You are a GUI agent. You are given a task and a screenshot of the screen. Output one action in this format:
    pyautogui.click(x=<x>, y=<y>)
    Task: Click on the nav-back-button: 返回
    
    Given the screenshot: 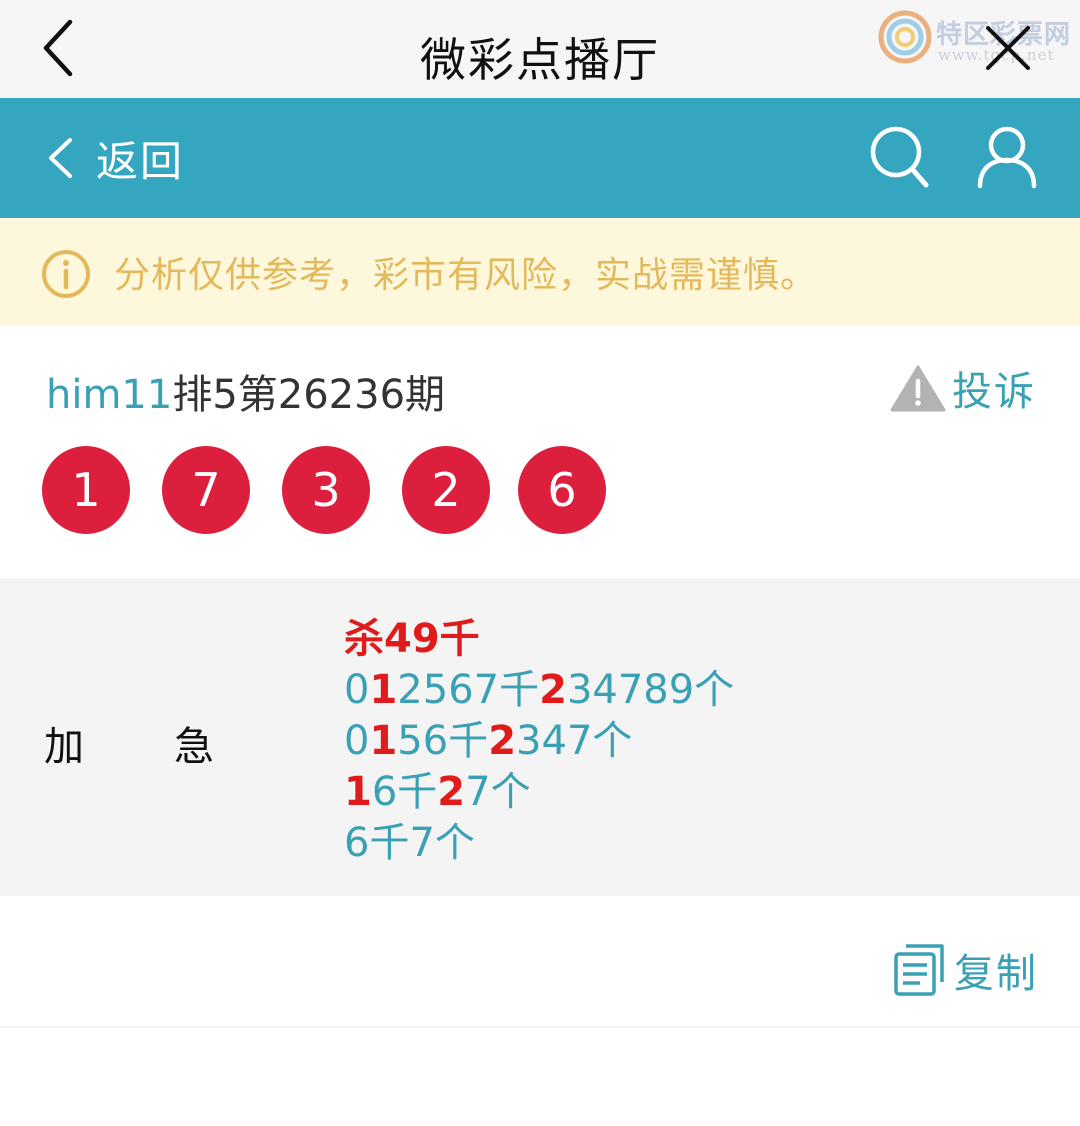 What is the action you would take?
    pyautogui.click(x=115, y=158)
    